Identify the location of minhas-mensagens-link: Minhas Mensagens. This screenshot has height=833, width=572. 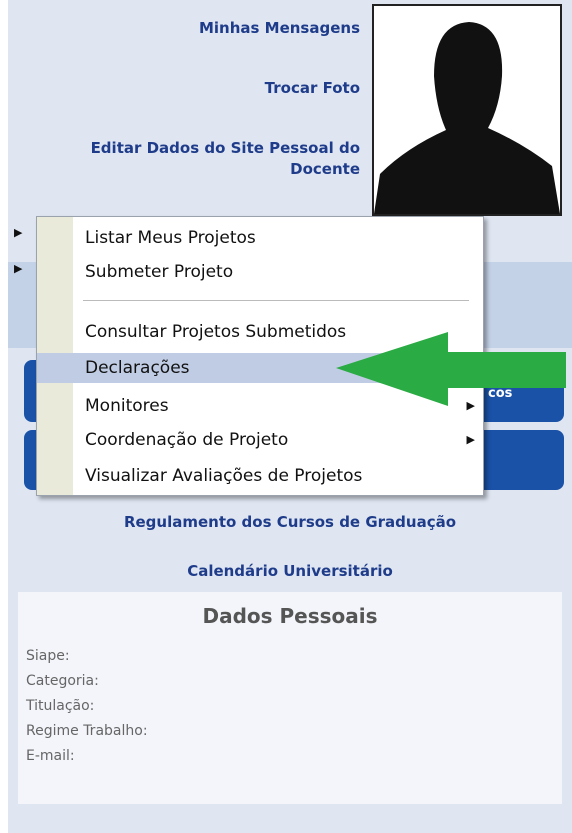
(195, 28).